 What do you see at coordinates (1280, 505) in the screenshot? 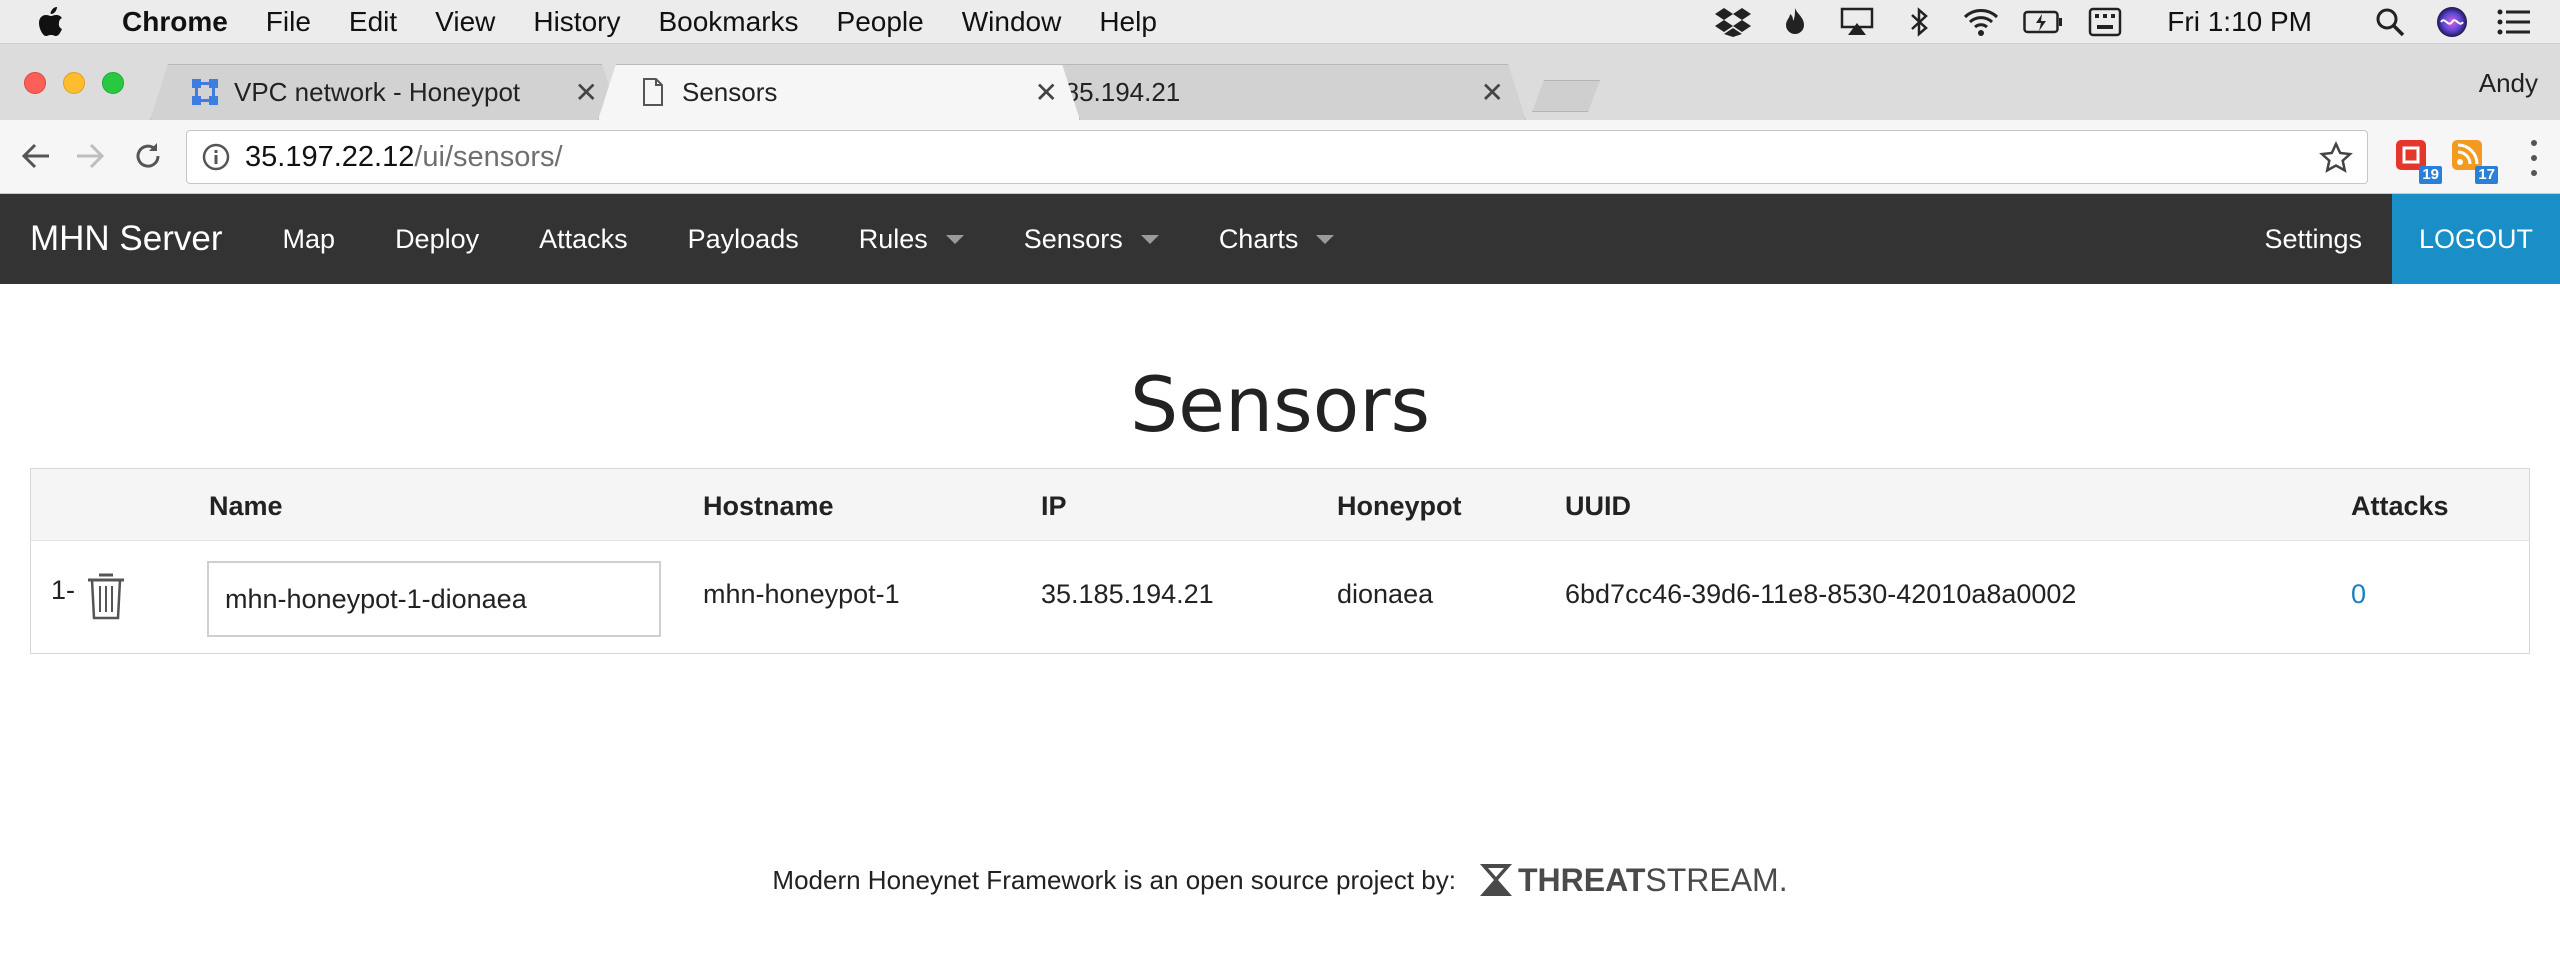
I see `table-header: Name Hostname IP Honeypot UUID Attacks` at bounding box center [1280, 505].